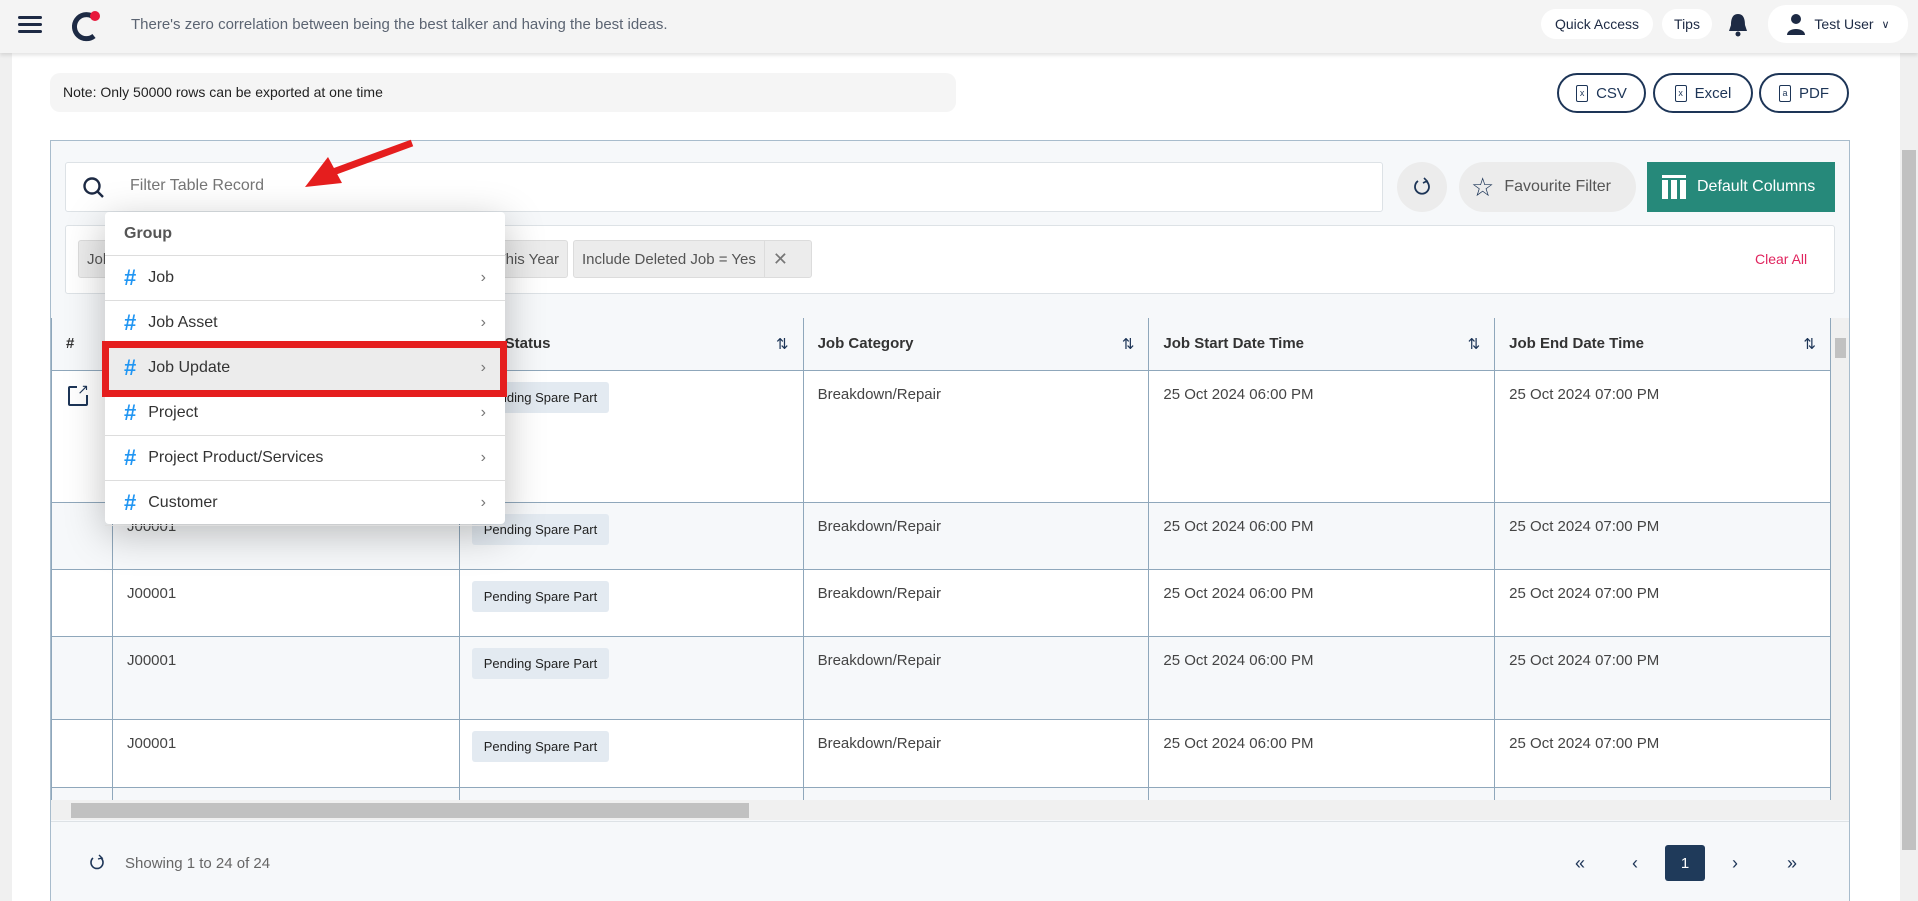 This screenshot has height=901, width=1918. I want to click on filter-chip-include-deleted: Include Deleted Job = Yes ✕, so click(692, 259).